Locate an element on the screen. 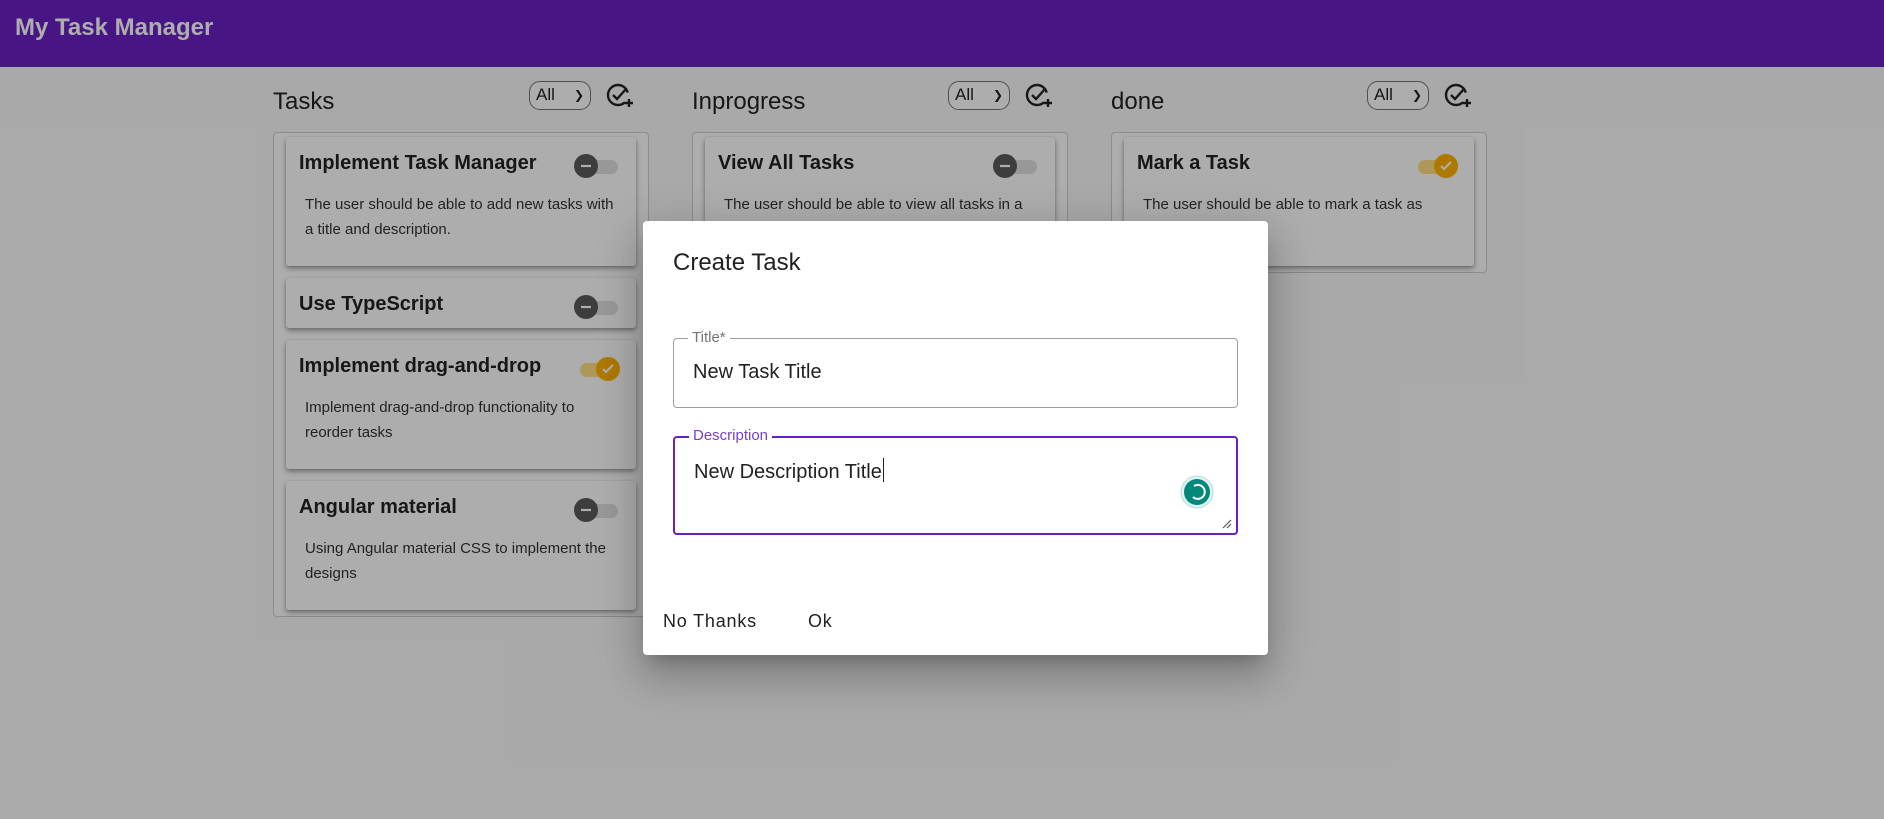 This screenshot has width=1884, height=819. no-thanks-button: No Thanks is located at coordinates (710, 621).